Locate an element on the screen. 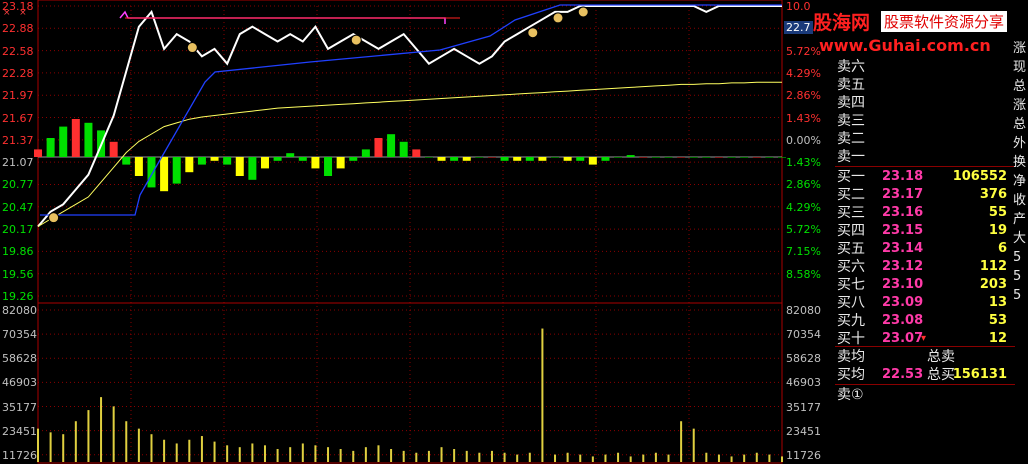  sell-level-row: 卖四 is located at coordinates (925, 103).